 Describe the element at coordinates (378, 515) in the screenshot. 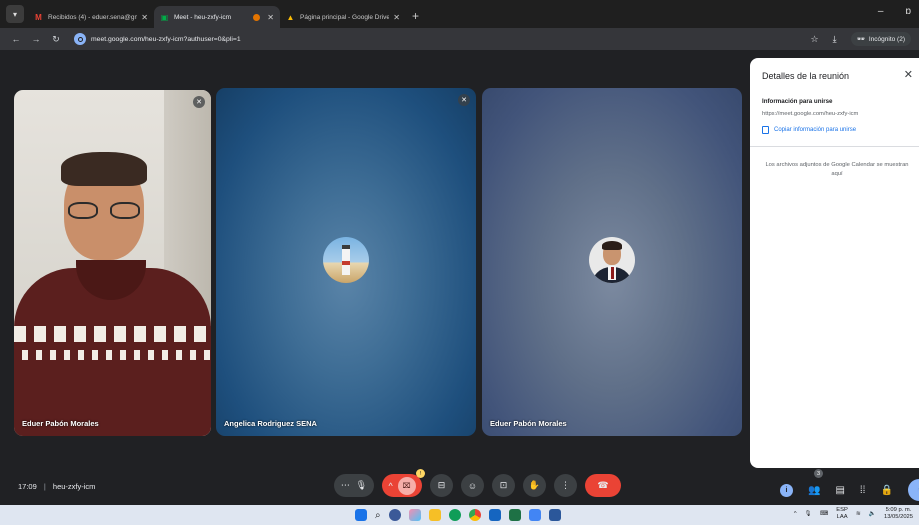

I see `search-icon: ⌕` at that location.